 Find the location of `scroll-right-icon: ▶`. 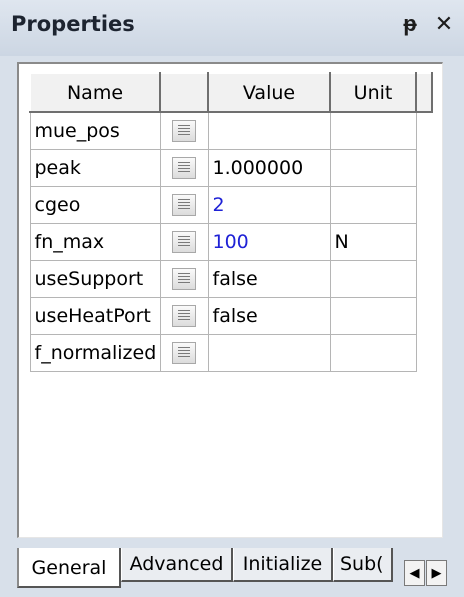

scroll-right-icon: ▶ is located at coordinates (436, 573).